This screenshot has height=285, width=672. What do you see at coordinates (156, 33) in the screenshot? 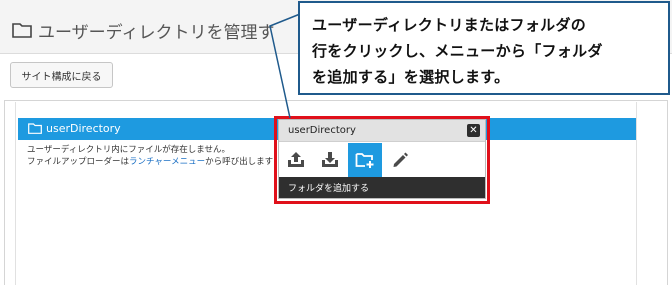
I see `page-title: ユーザーディレクトリを管理す` at bounding box center [156, 33].